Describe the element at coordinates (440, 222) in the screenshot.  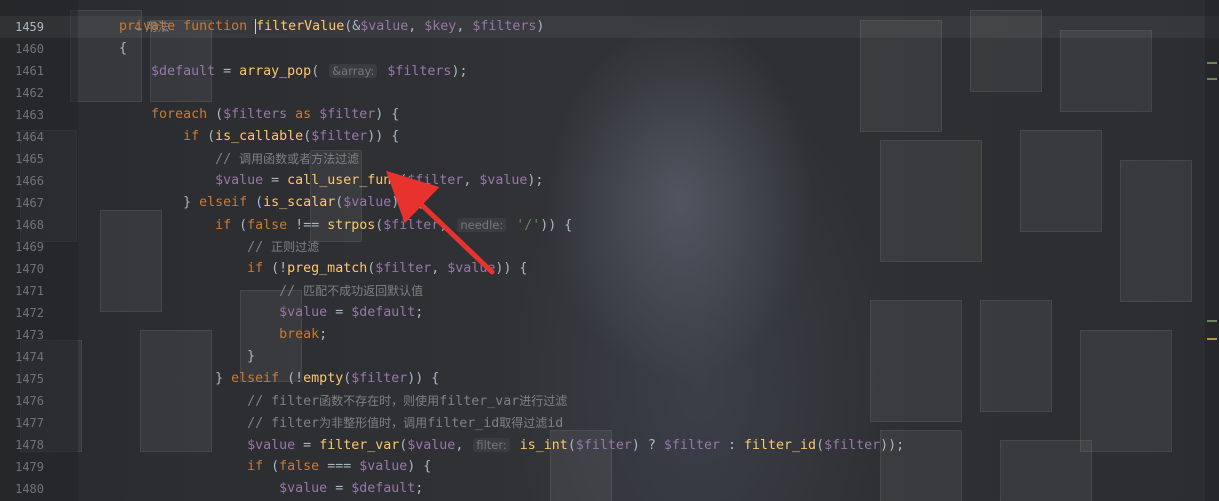
I see `red-annotation-arrow` at that location.